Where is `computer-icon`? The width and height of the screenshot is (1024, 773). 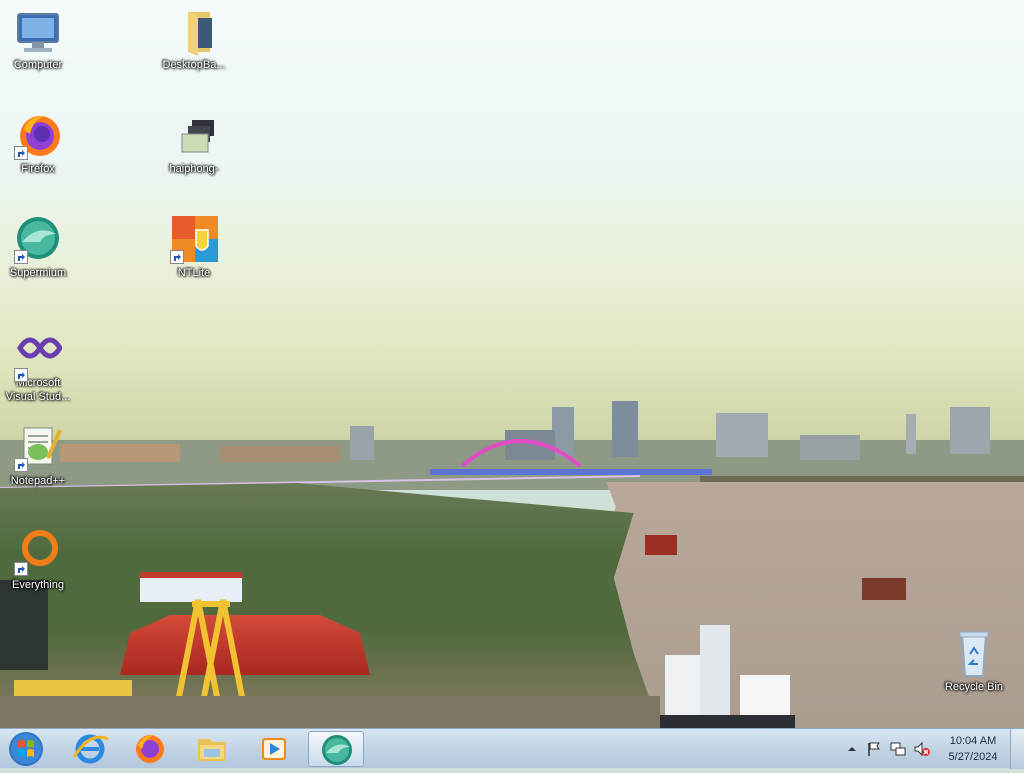
computer-icon is located at coordinates (38, 32).